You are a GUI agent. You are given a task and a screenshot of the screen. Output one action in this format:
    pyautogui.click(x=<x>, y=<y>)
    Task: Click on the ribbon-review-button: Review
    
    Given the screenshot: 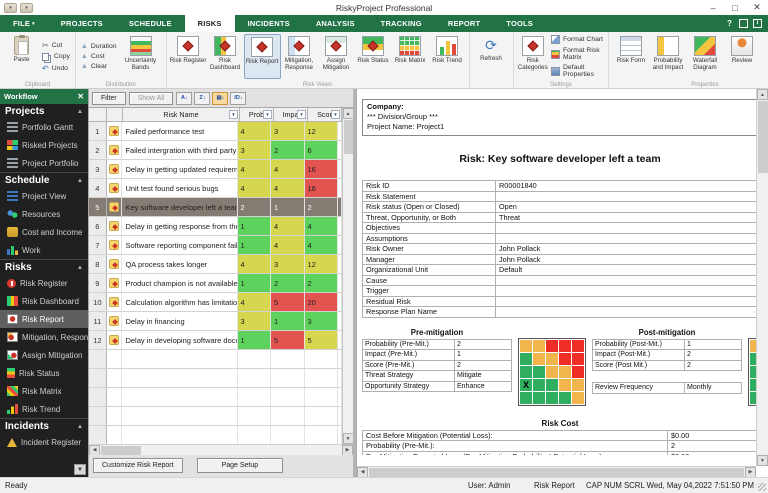 What is the action you would take?
    pyautogui.click(x=741, y=56)
    